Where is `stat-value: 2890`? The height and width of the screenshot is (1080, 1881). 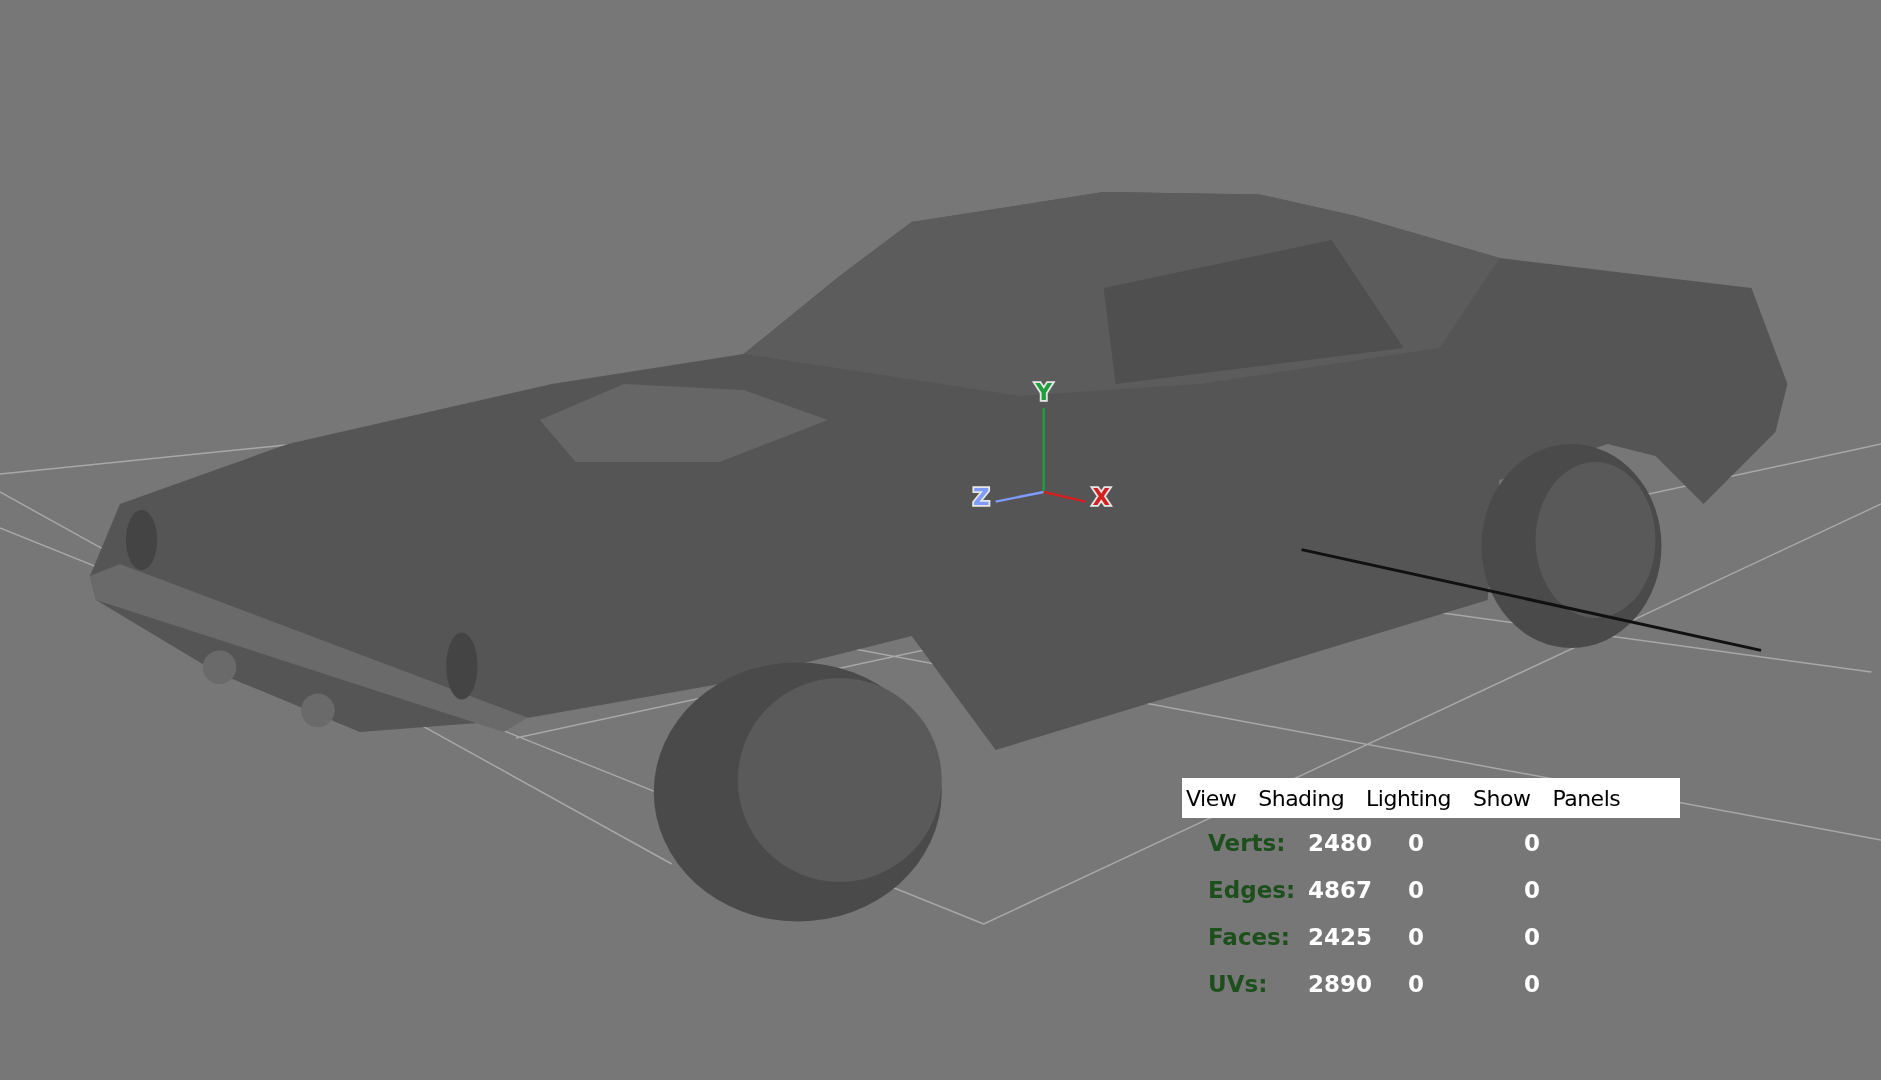
stat-value: 2890 is located at coordinates (1340, 984).